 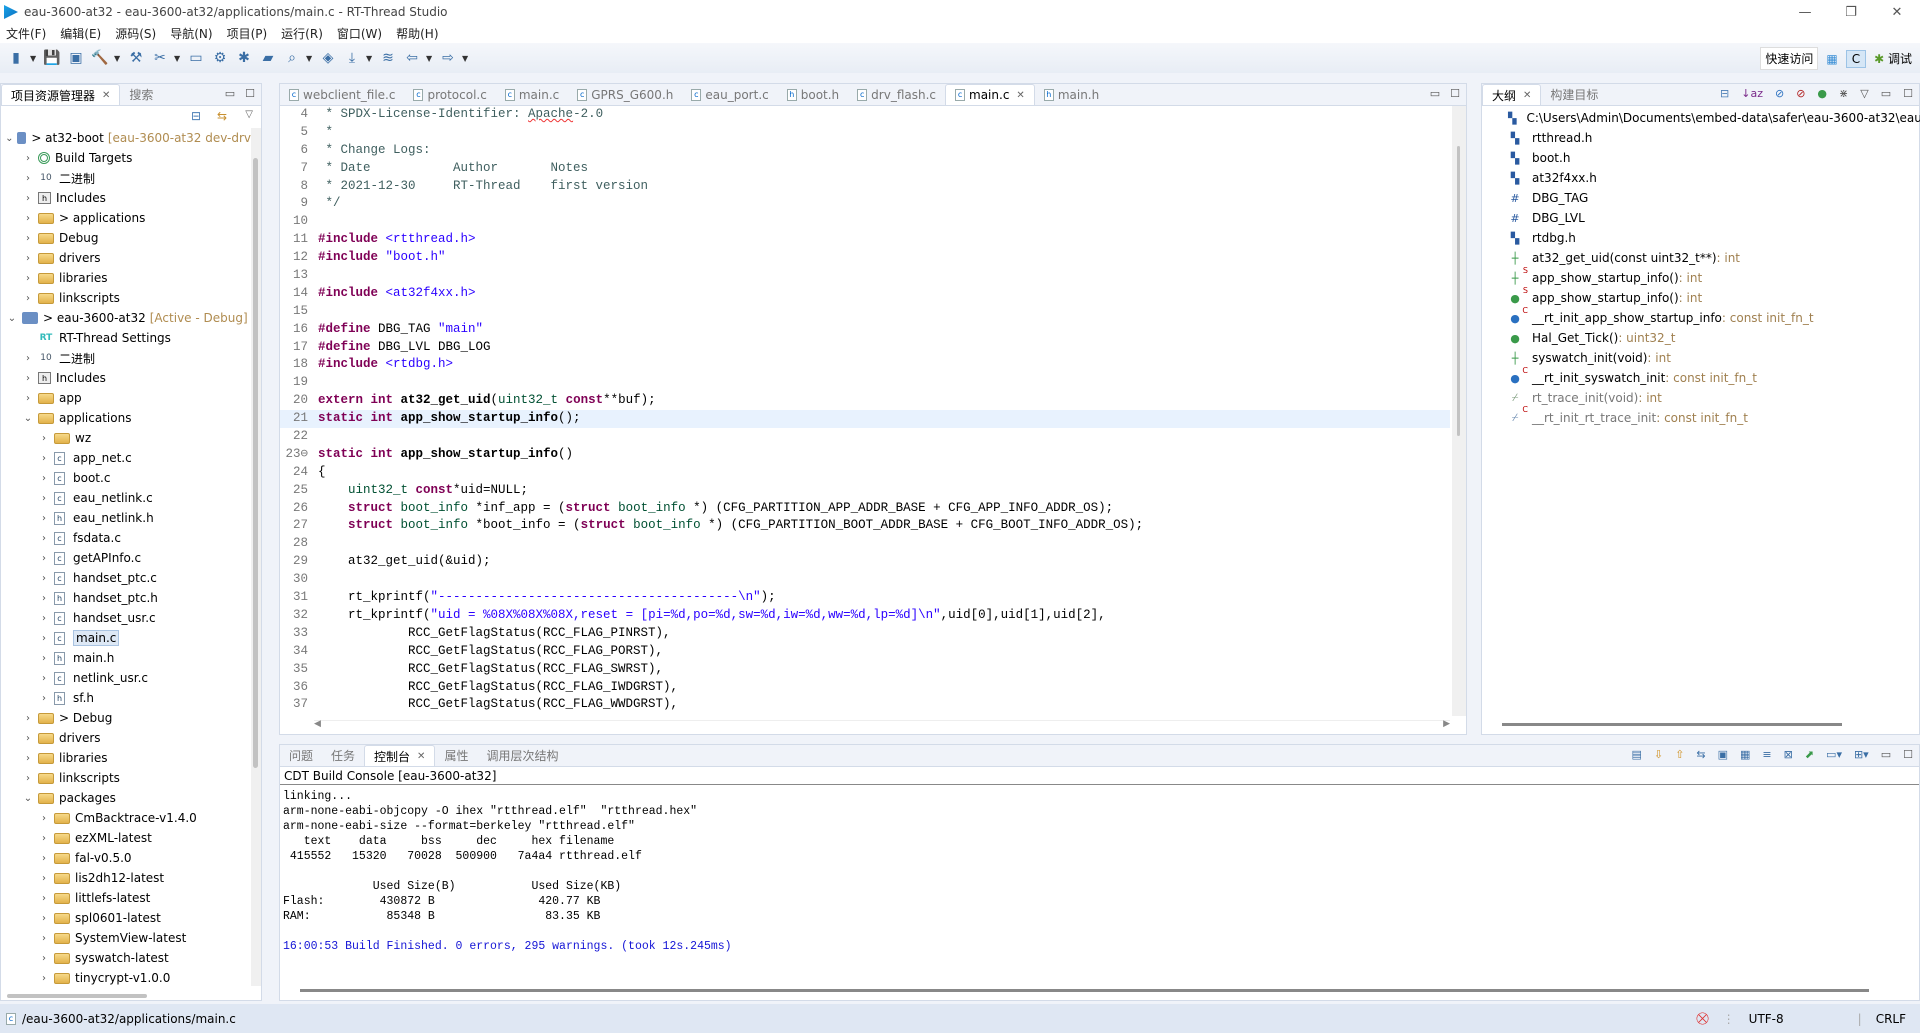 I want to click on tree-item: › libraries, so click(x=126, y=278).